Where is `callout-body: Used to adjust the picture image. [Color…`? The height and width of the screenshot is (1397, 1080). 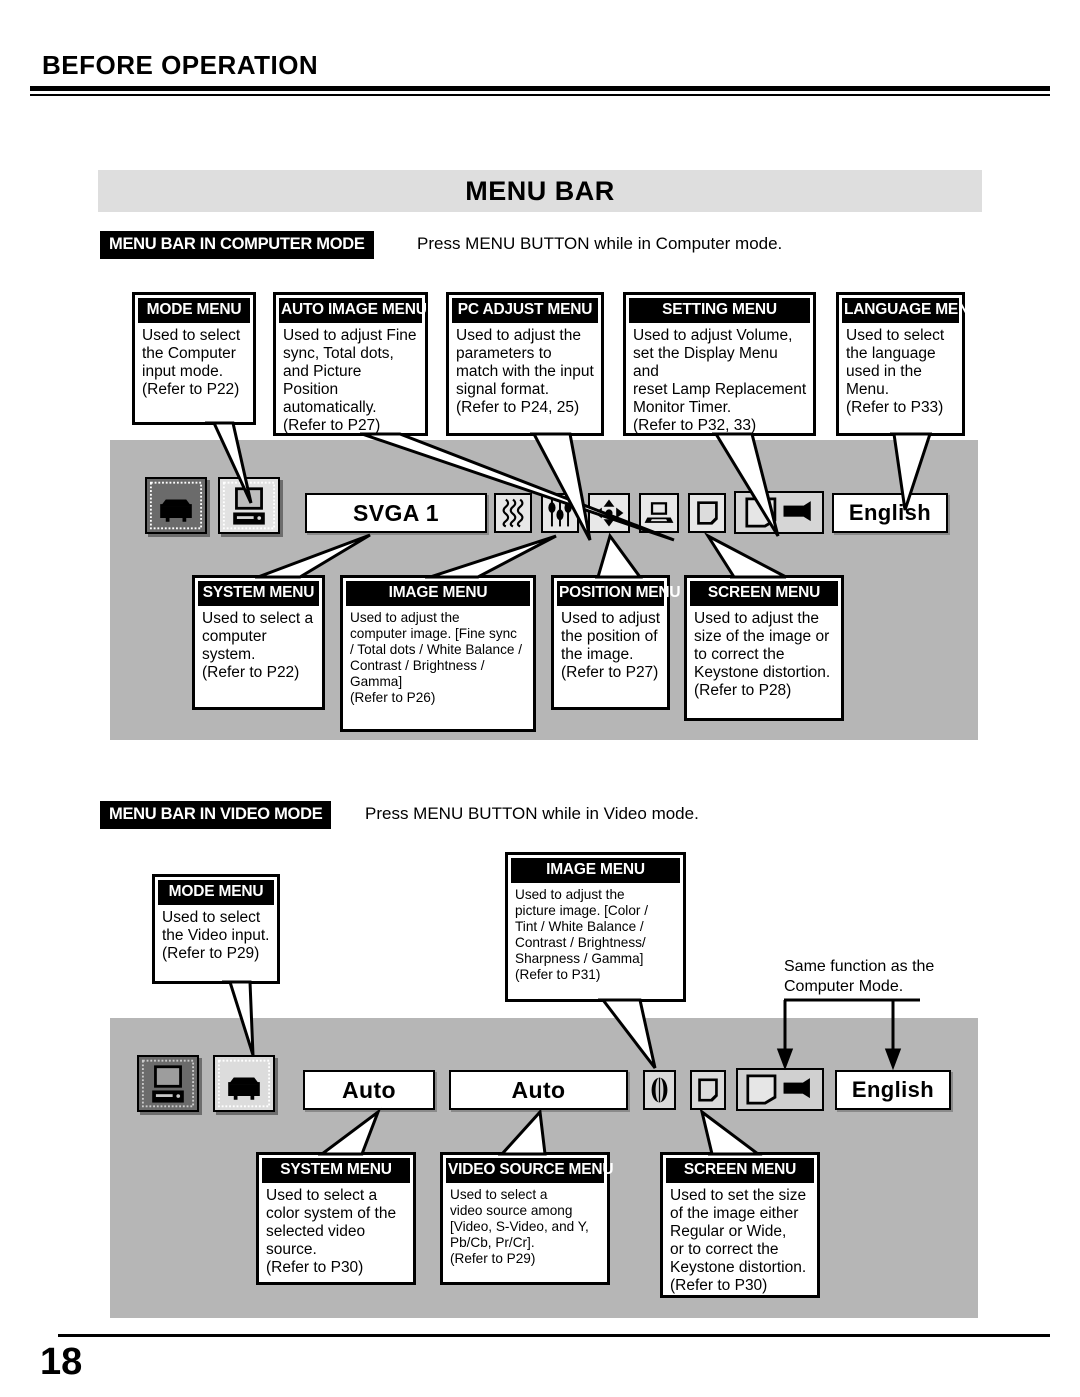
callout-body: Used to adjust the picture image. [Color… is located at coordinates (581, 935).